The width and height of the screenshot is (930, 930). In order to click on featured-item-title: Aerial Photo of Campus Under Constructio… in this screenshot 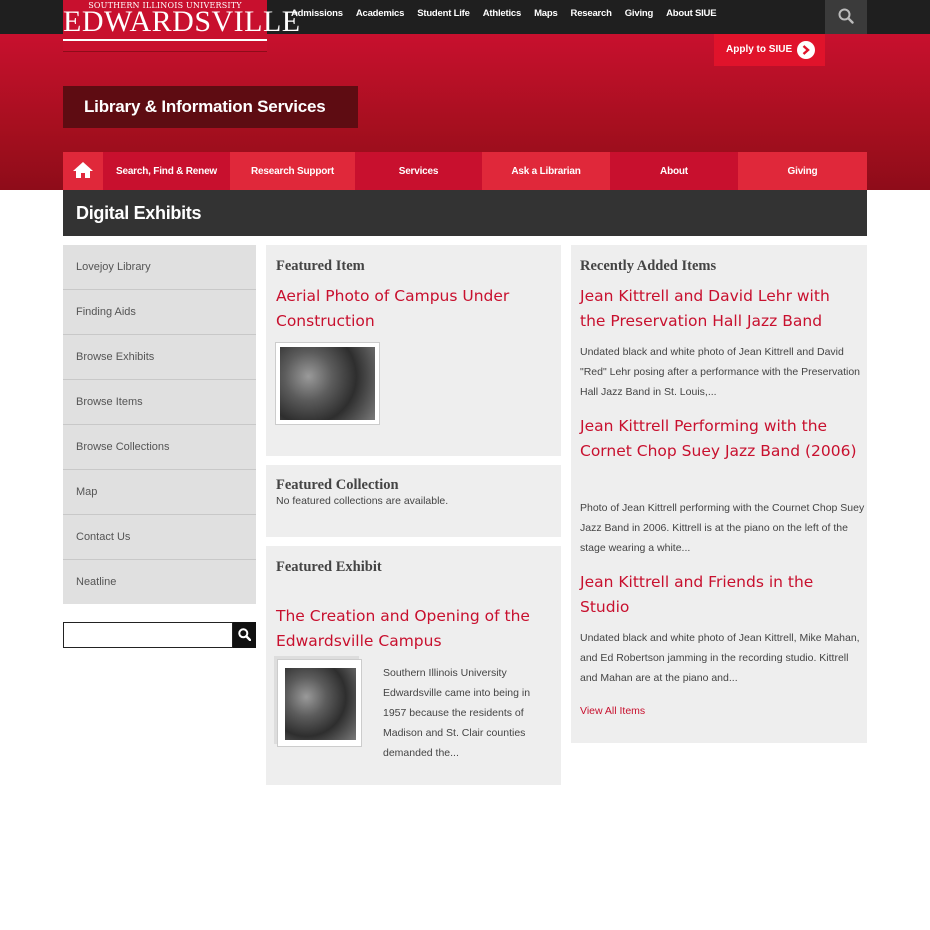, I will do `click(411, 309)`.